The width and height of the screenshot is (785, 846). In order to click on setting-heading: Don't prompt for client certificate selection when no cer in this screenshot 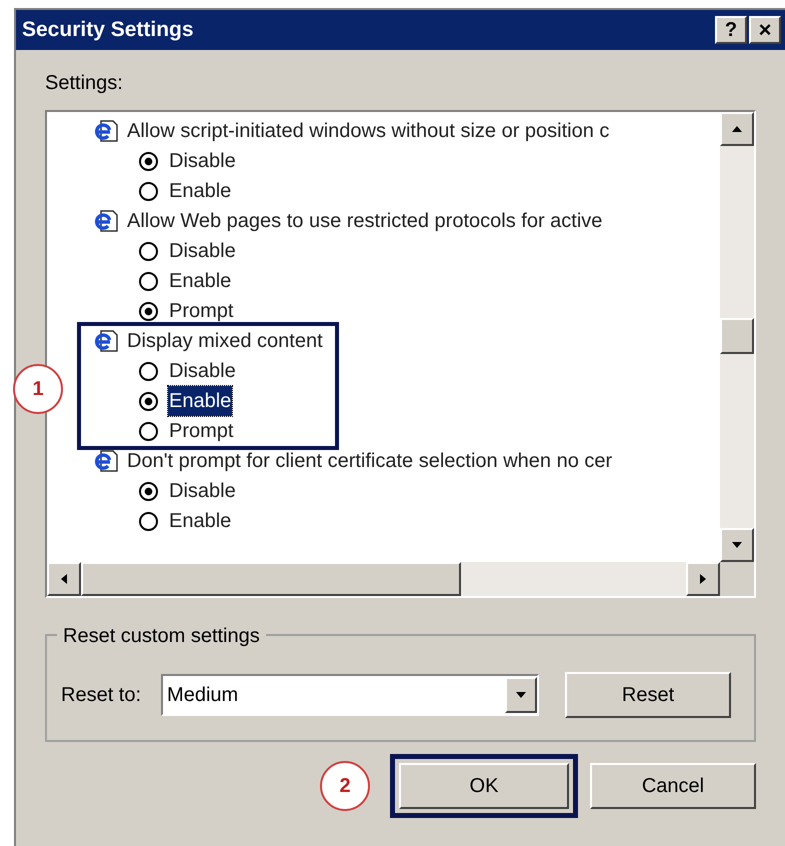, I will do `click(369, 461)`.